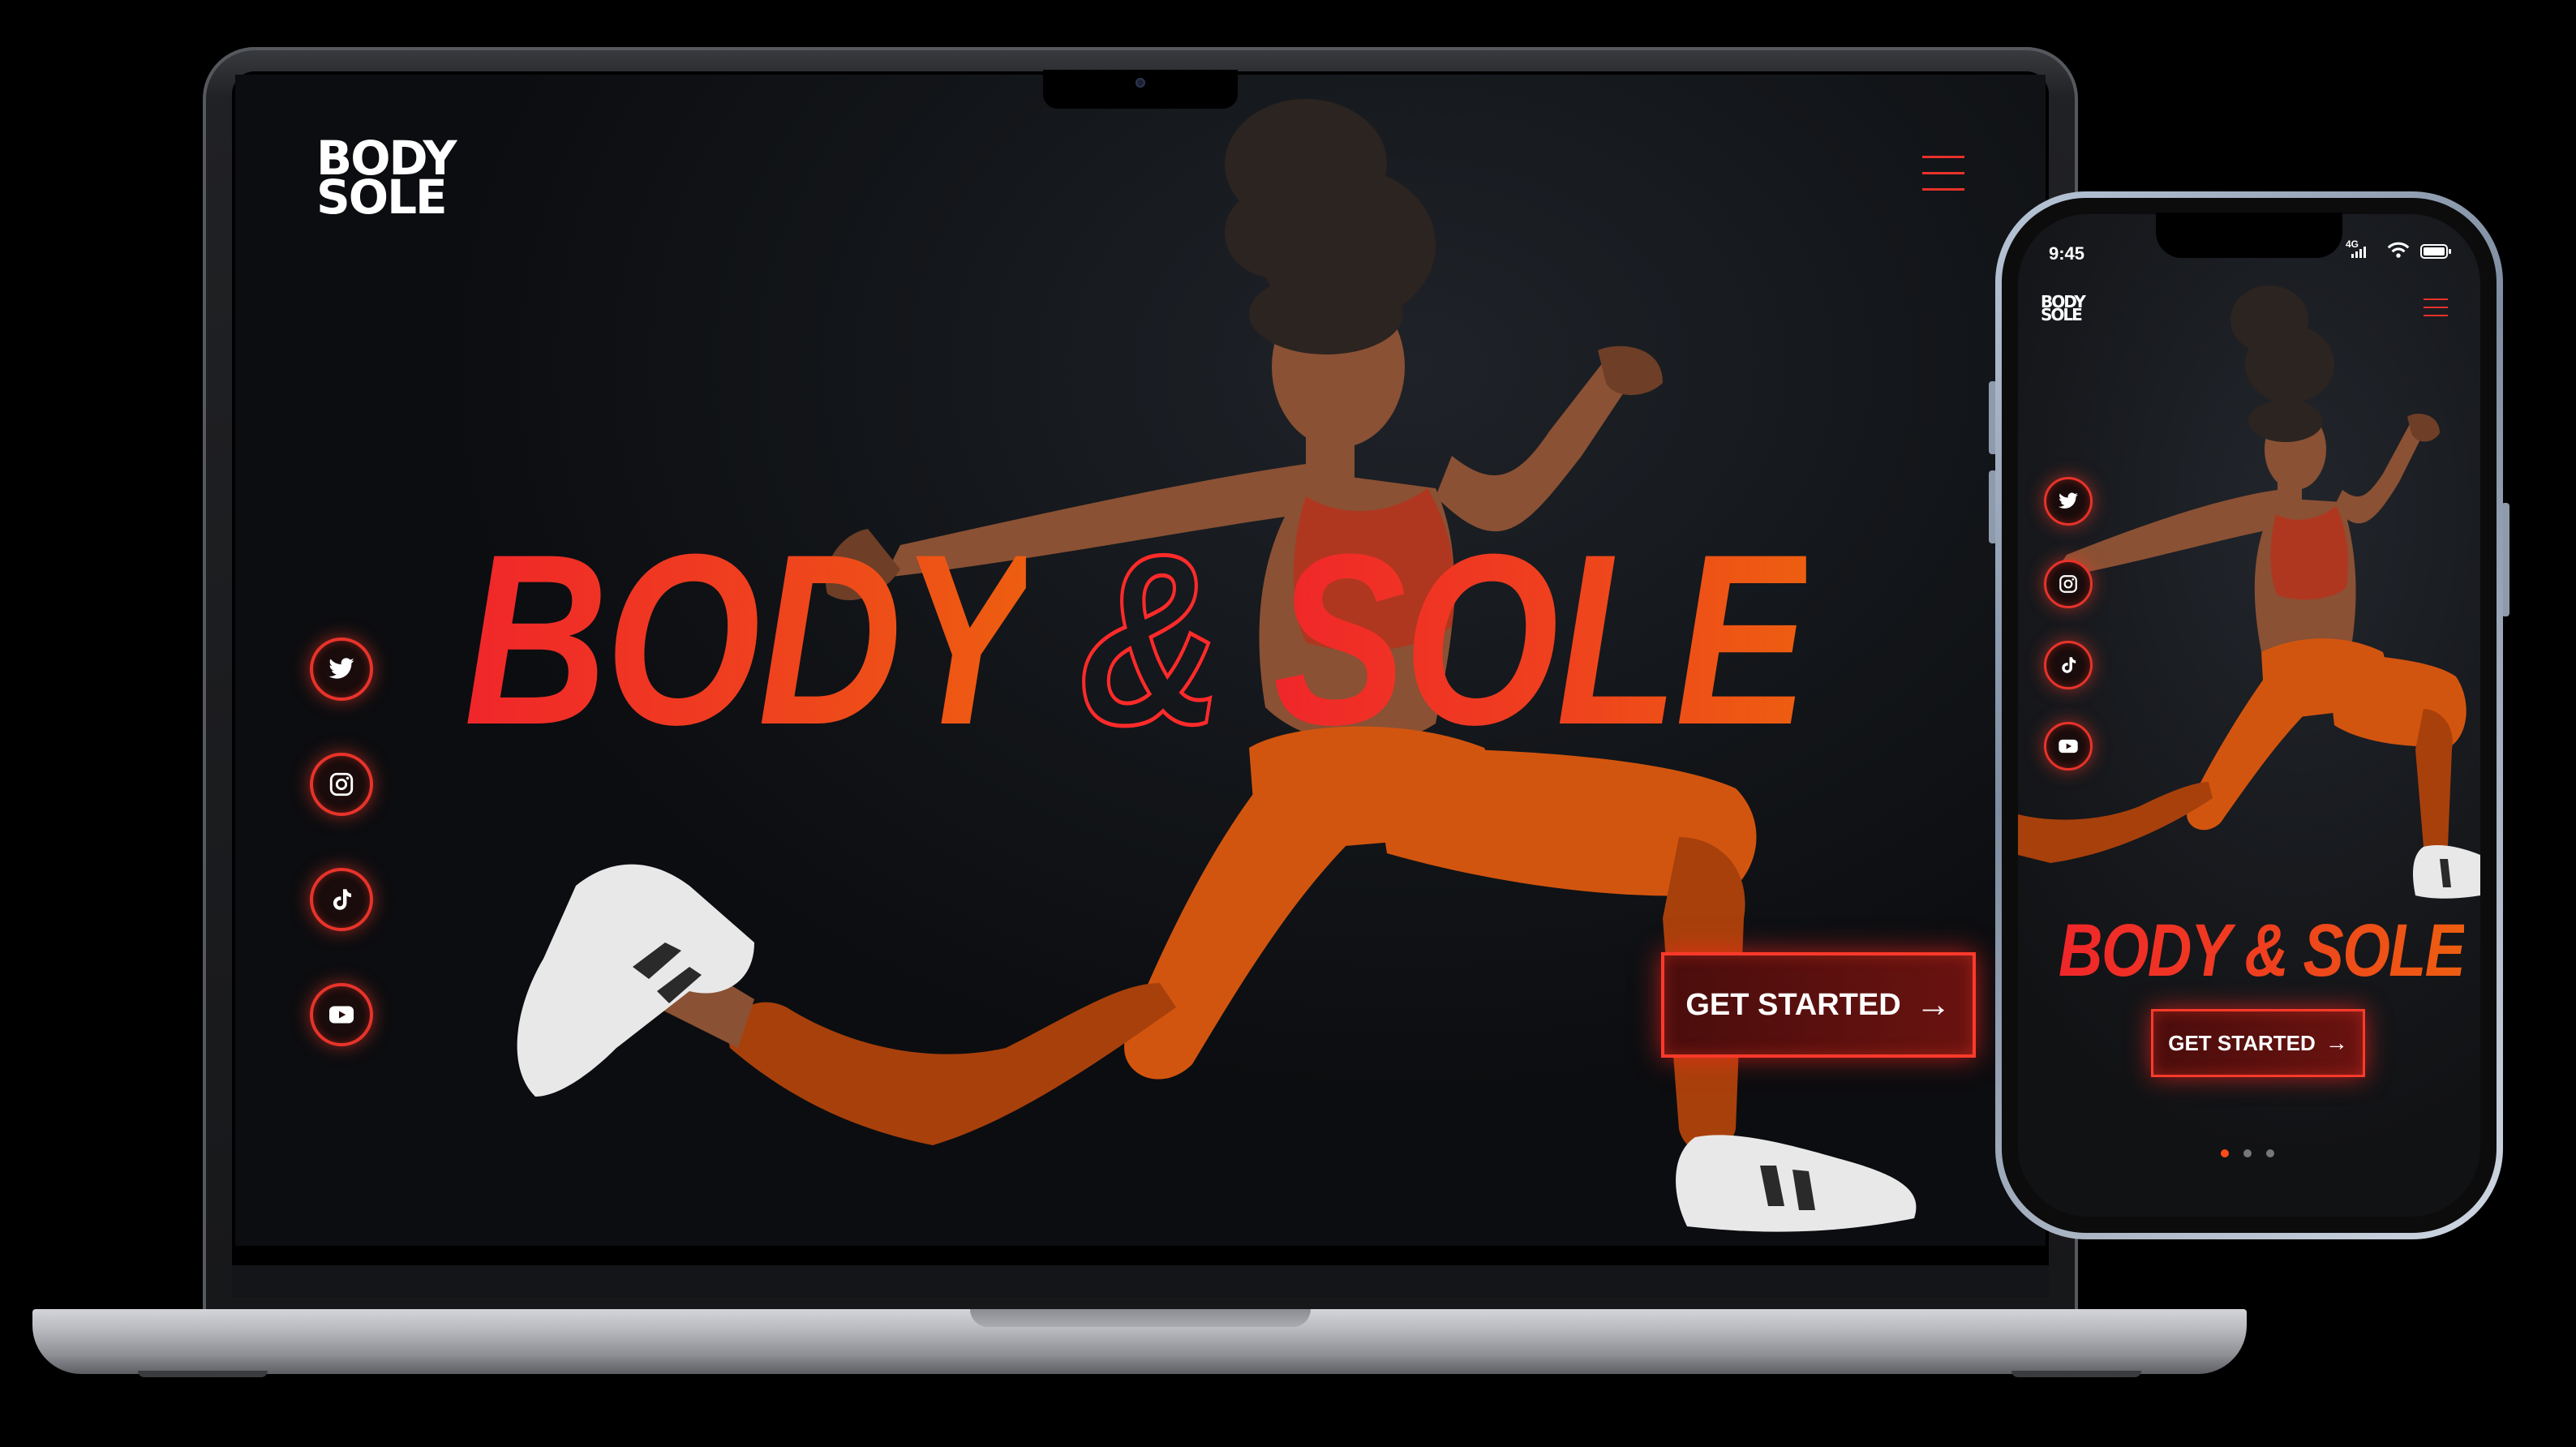 The width and height of the screenshot is (2576, 1447). I want to click on brand-logo: BODY SOLE, so click(386, 180).